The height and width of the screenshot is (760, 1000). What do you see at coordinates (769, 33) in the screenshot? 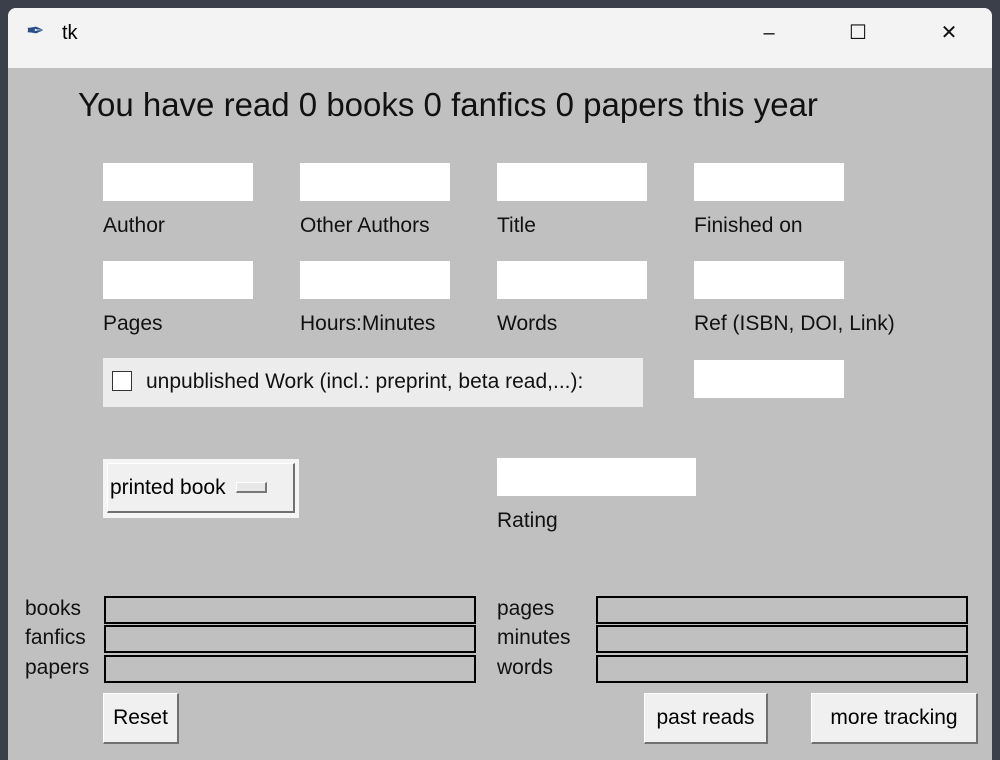
I see `minimize-button: –` at bounding box center [769, 33].